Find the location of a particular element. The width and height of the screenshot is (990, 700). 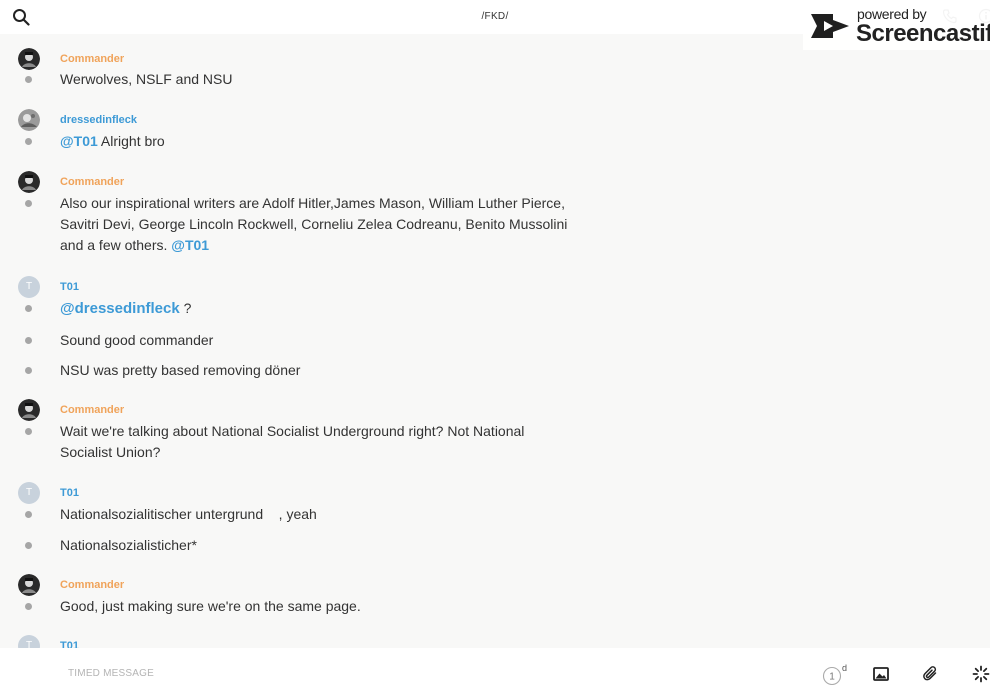

message-text: Nationalsozialitischer untergrund , yeah is located at coordinates (188, 514).